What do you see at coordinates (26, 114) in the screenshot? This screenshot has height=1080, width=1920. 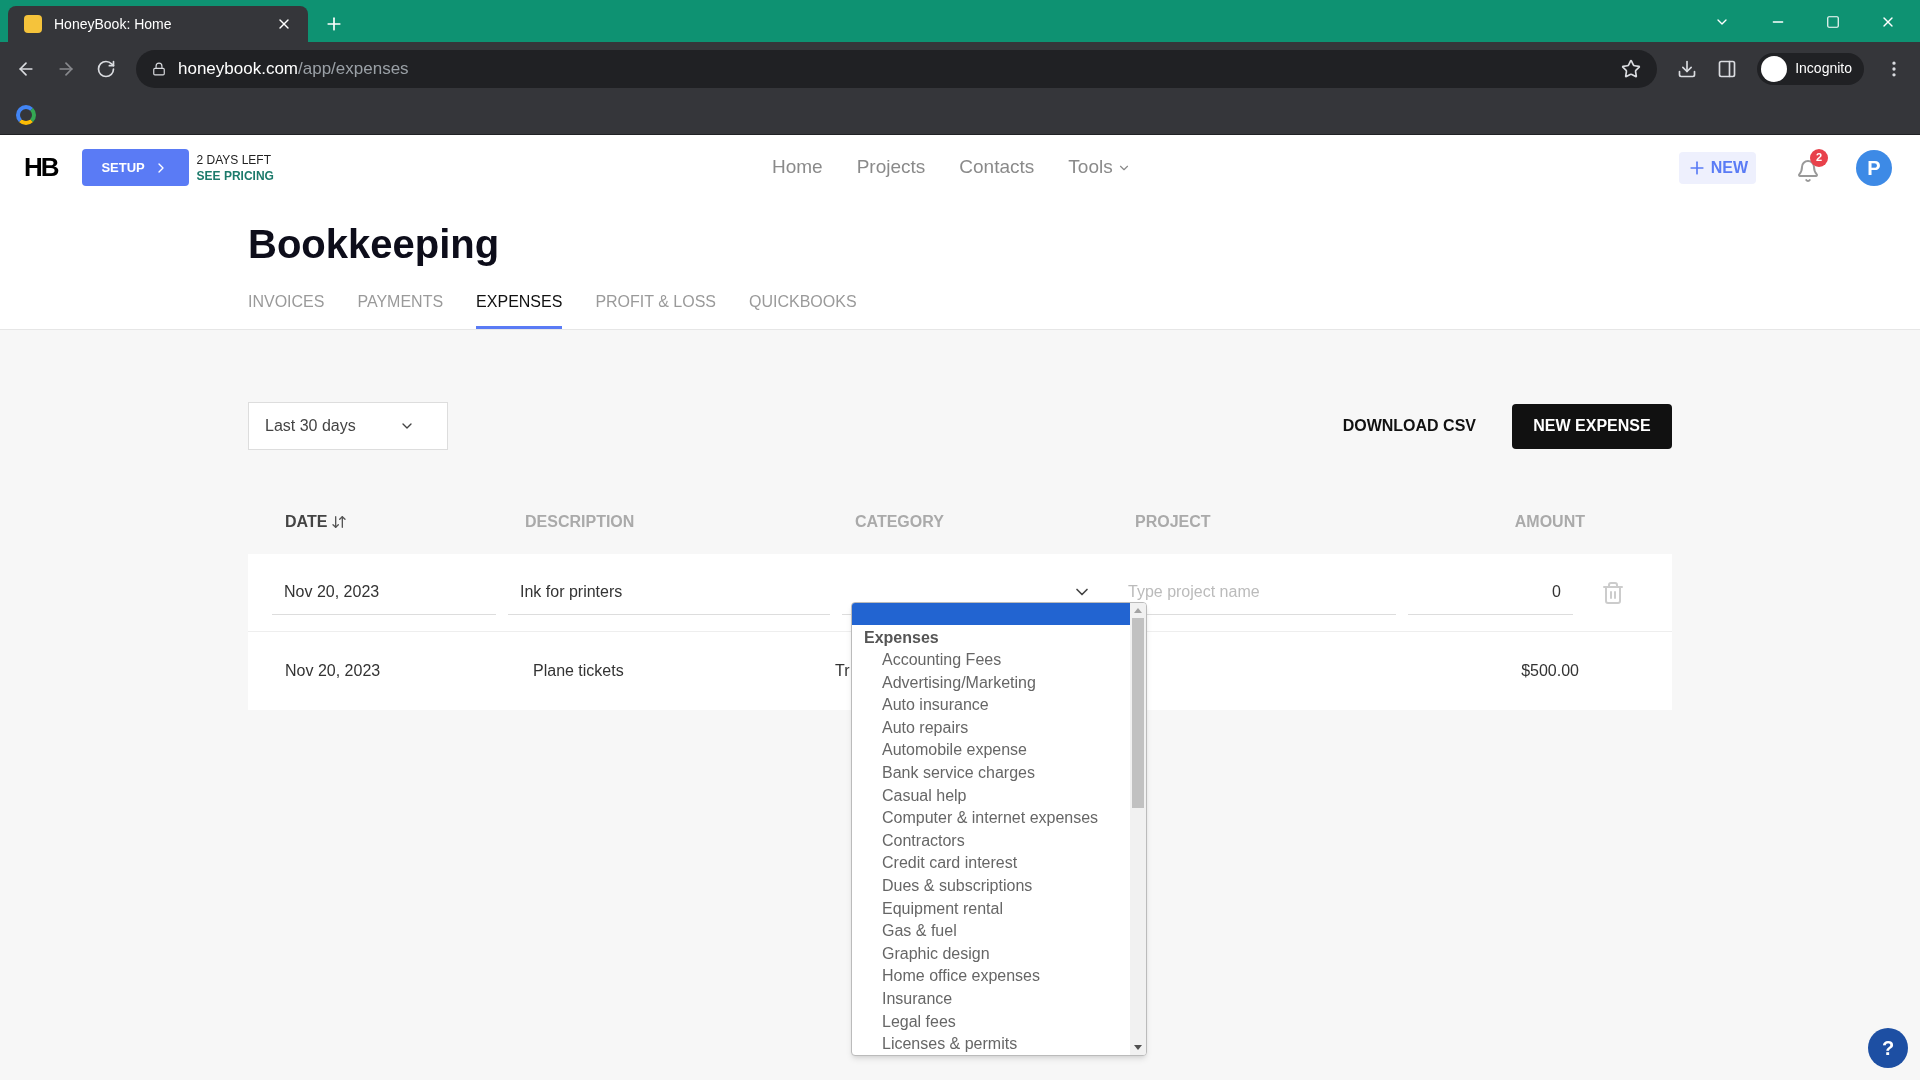 I see `google-icon` at bounding box center [26, 114].